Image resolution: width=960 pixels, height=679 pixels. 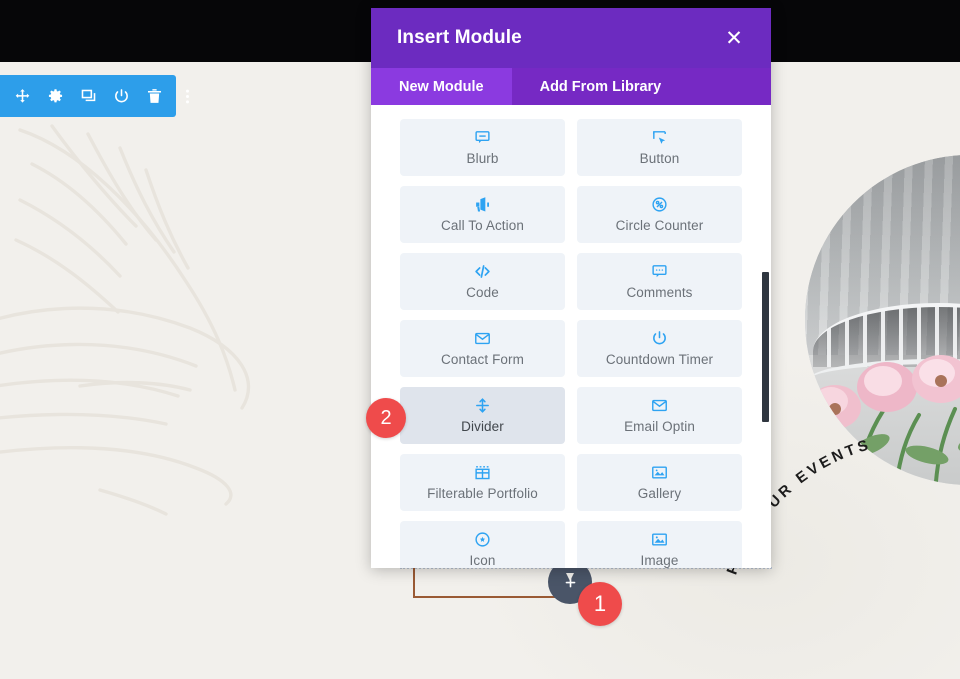 I want to click on gear-icon, so click(x=55, y=96).